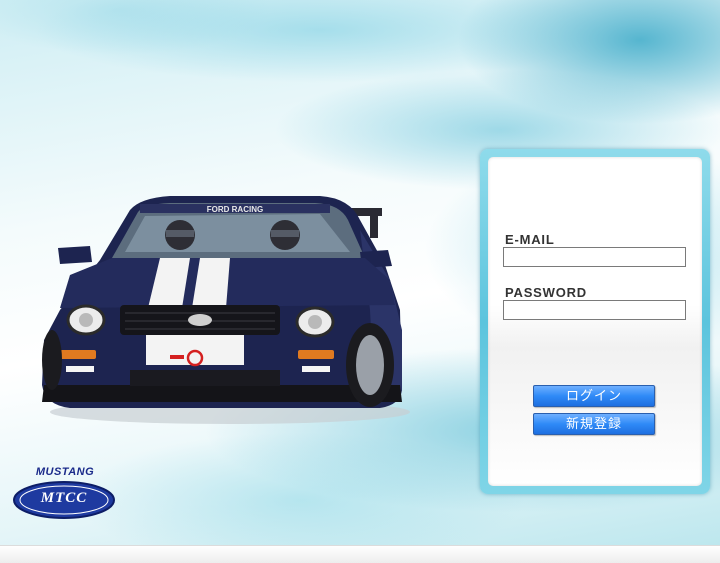 This screenshot has width=720, height=563. I want to click on email-label: E-MAIL, so click(530, 239).